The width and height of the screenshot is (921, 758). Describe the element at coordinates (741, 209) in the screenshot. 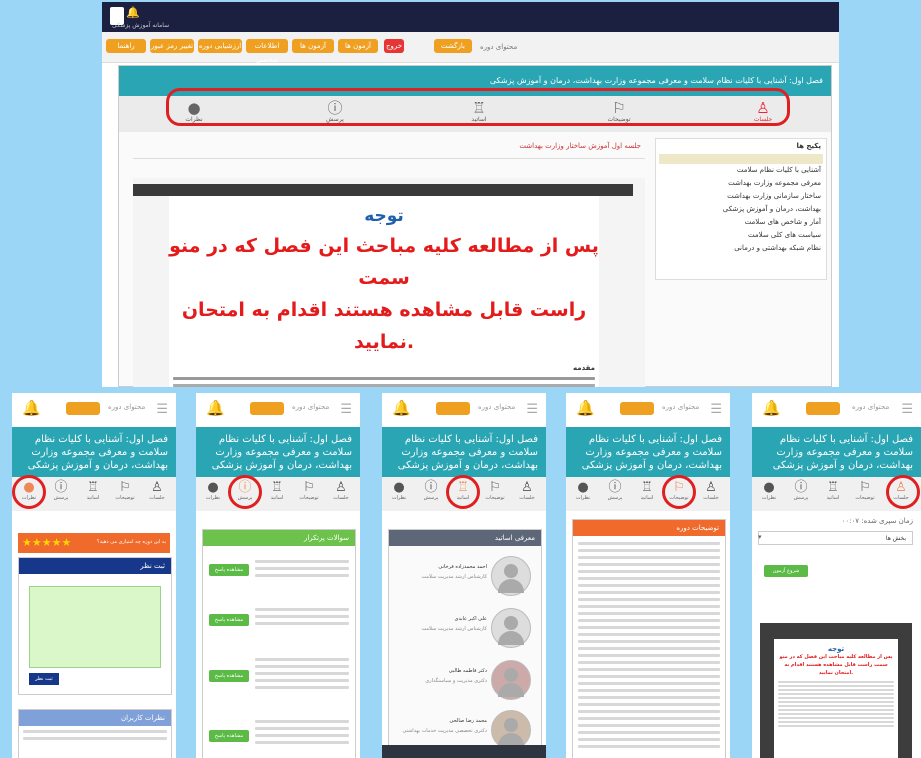

I see `sidebar-item: بهداشت، درمان و آموزش پزشکی` at that location.